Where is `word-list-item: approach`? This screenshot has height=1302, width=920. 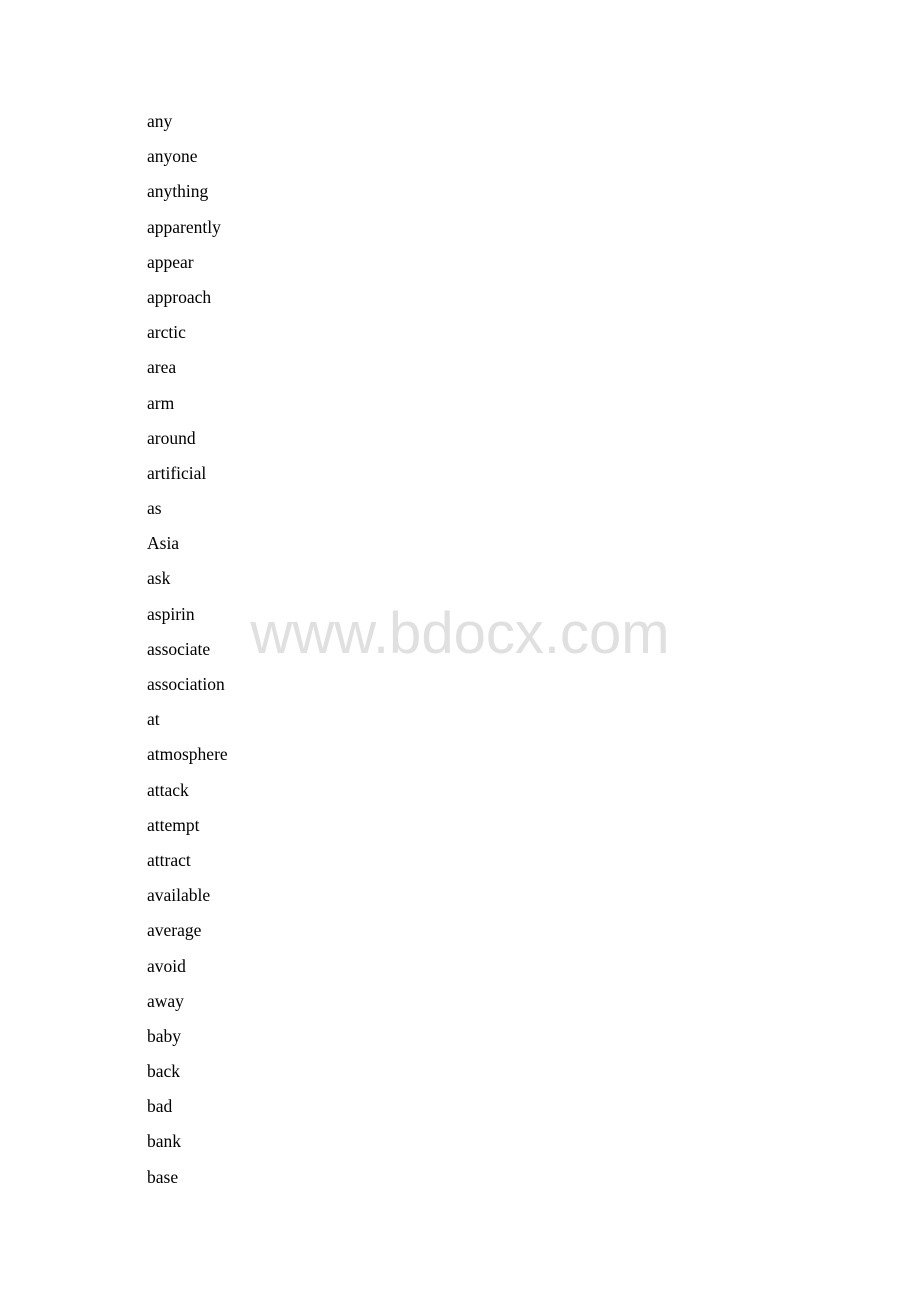
word-list-item: approach is located at coordinates (187, 303).